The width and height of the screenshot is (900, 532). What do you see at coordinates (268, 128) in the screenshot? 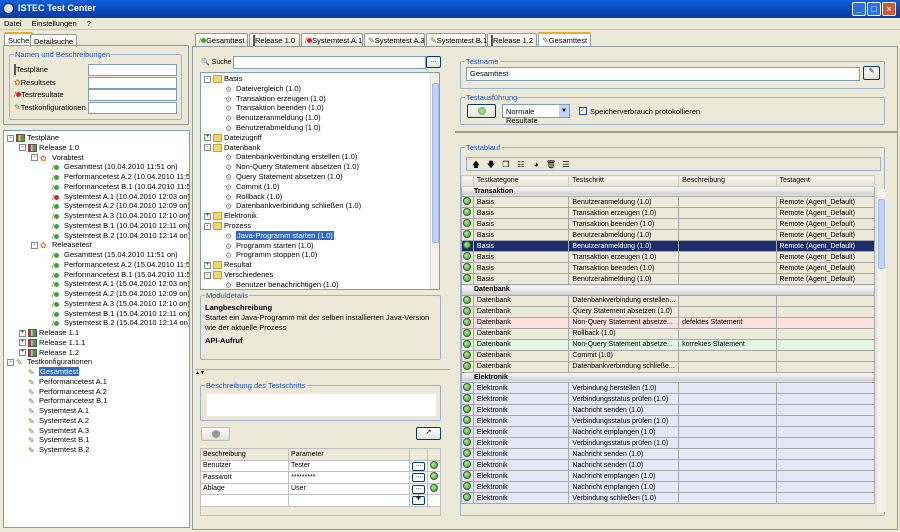
I see `tree-node: ⚙ Benutzerabmeldung (1.0)` at bounding box center [268, 128].